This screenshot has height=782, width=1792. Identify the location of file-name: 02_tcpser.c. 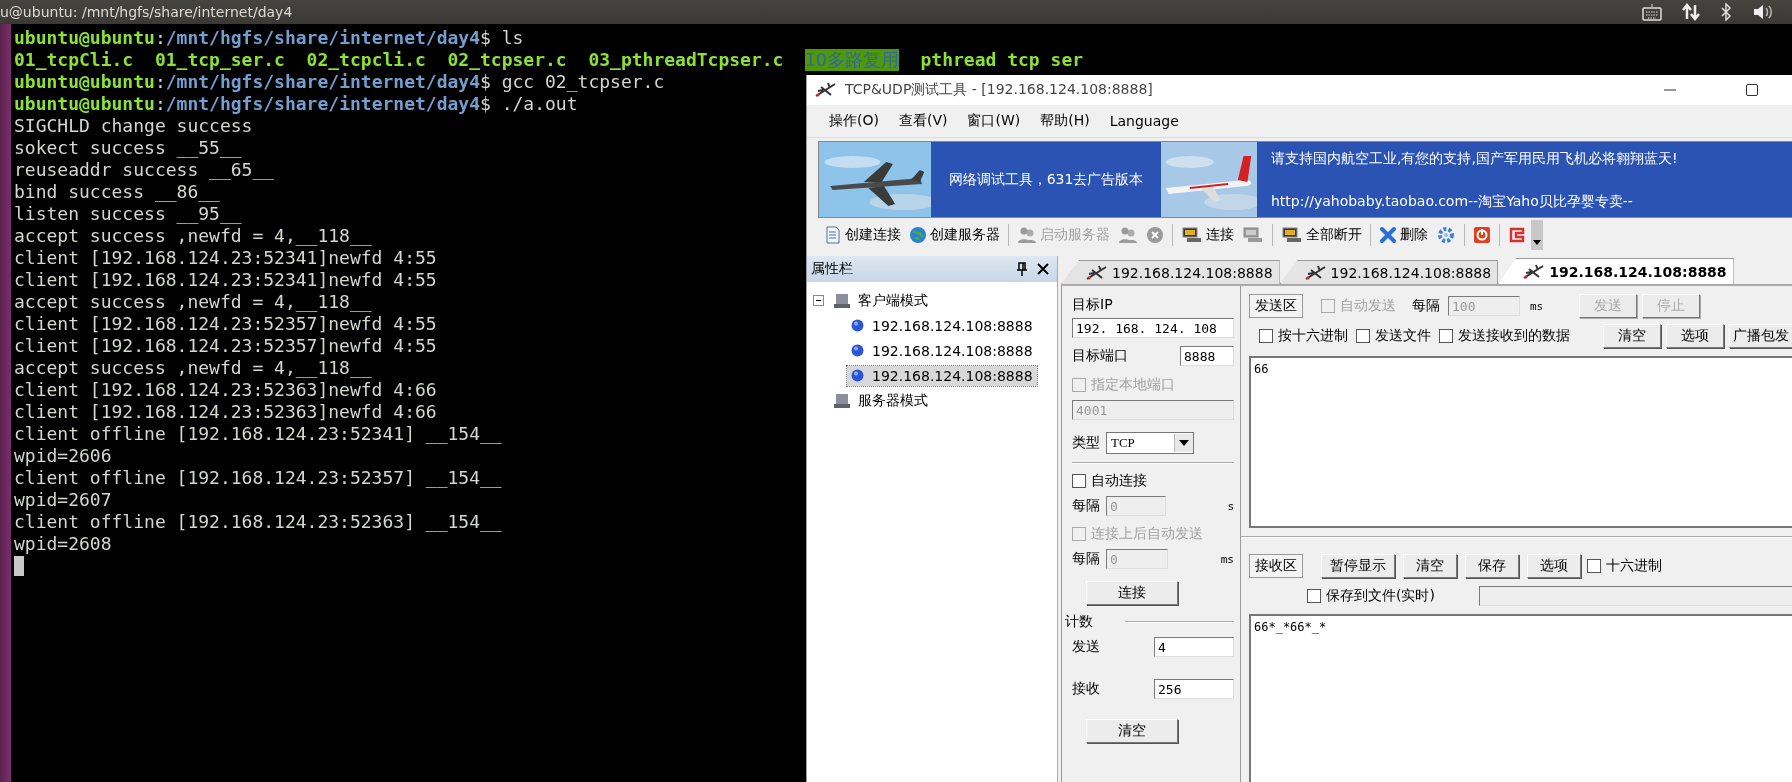
(507, 60).